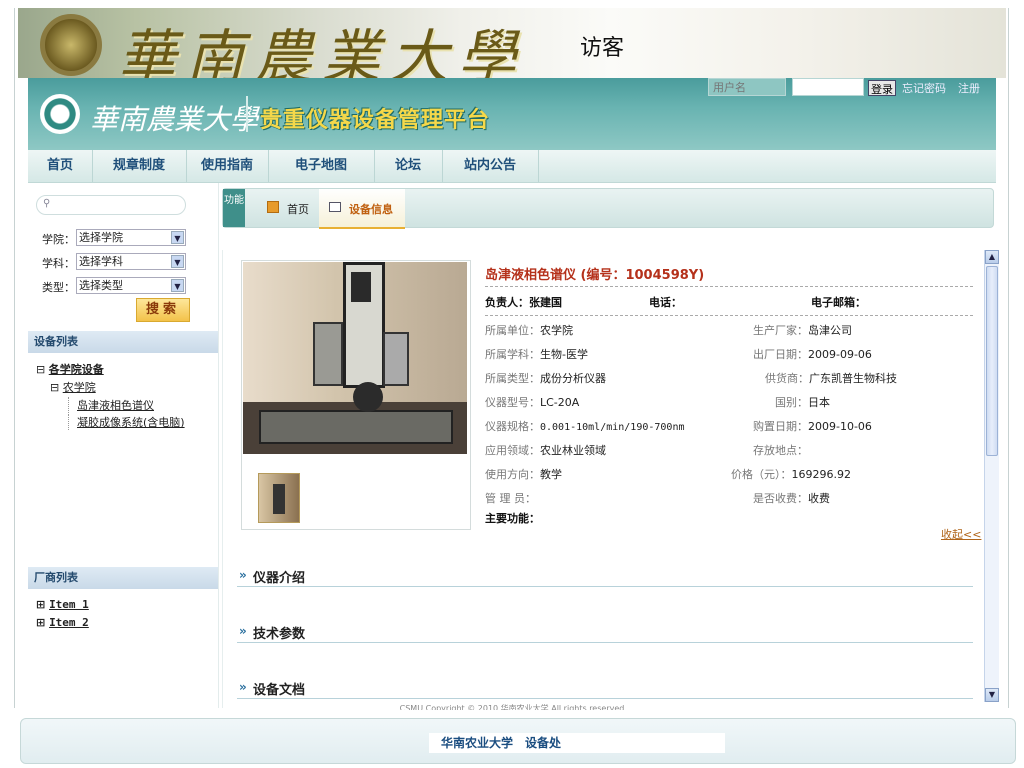  What do you see at coordinates (819, 498) in the screenshot?
I see `field-value: 收费` at bounding box center [819, 498].